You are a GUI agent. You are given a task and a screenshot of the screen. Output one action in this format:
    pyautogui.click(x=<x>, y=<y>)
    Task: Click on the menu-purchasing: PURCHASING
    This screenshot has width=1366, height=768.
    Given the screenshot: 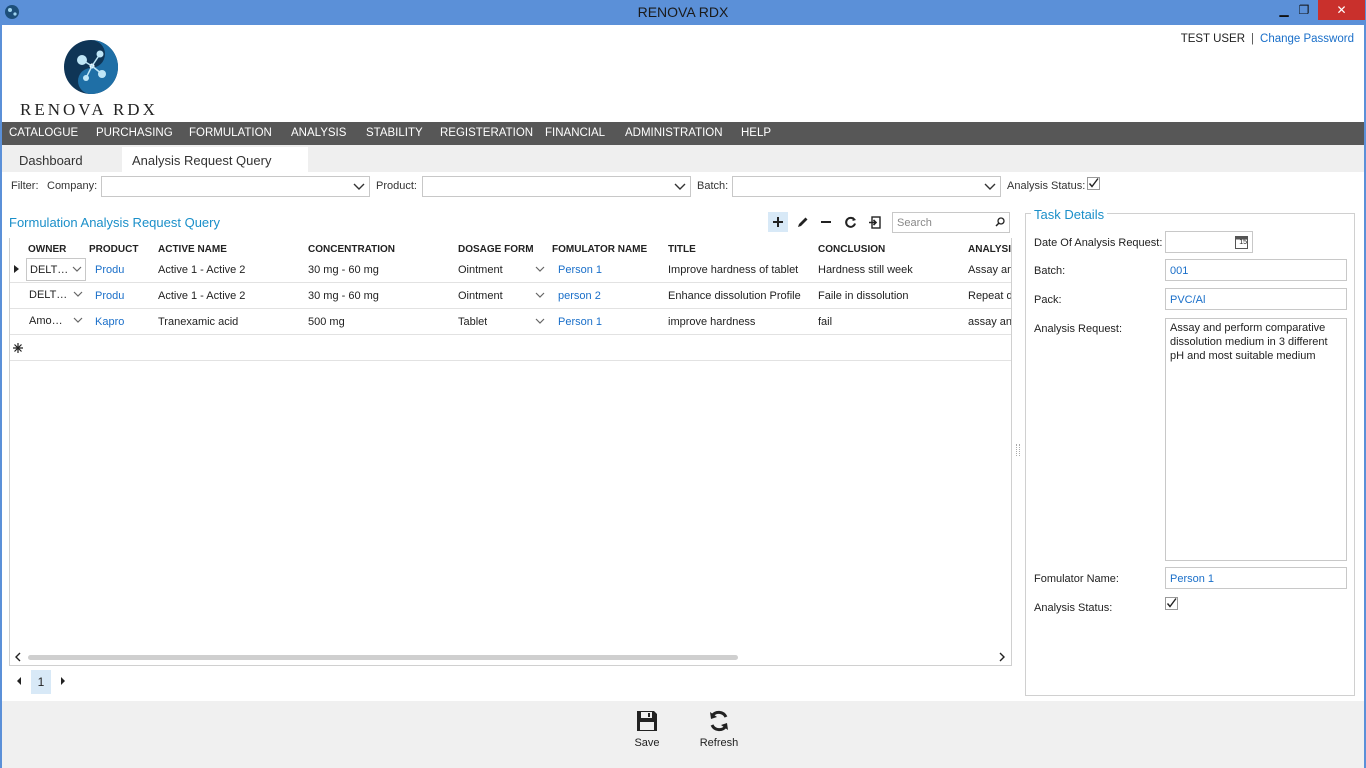 What is the action you would take?
    pyautogui.click(x=134, y=133)
    